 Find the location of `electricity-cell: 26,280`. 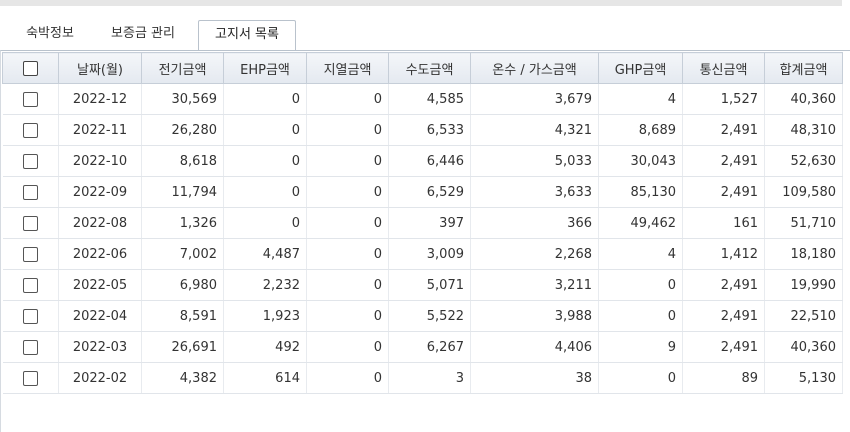

electricity-cell: 26,280 is located at coordinates (182, 130).